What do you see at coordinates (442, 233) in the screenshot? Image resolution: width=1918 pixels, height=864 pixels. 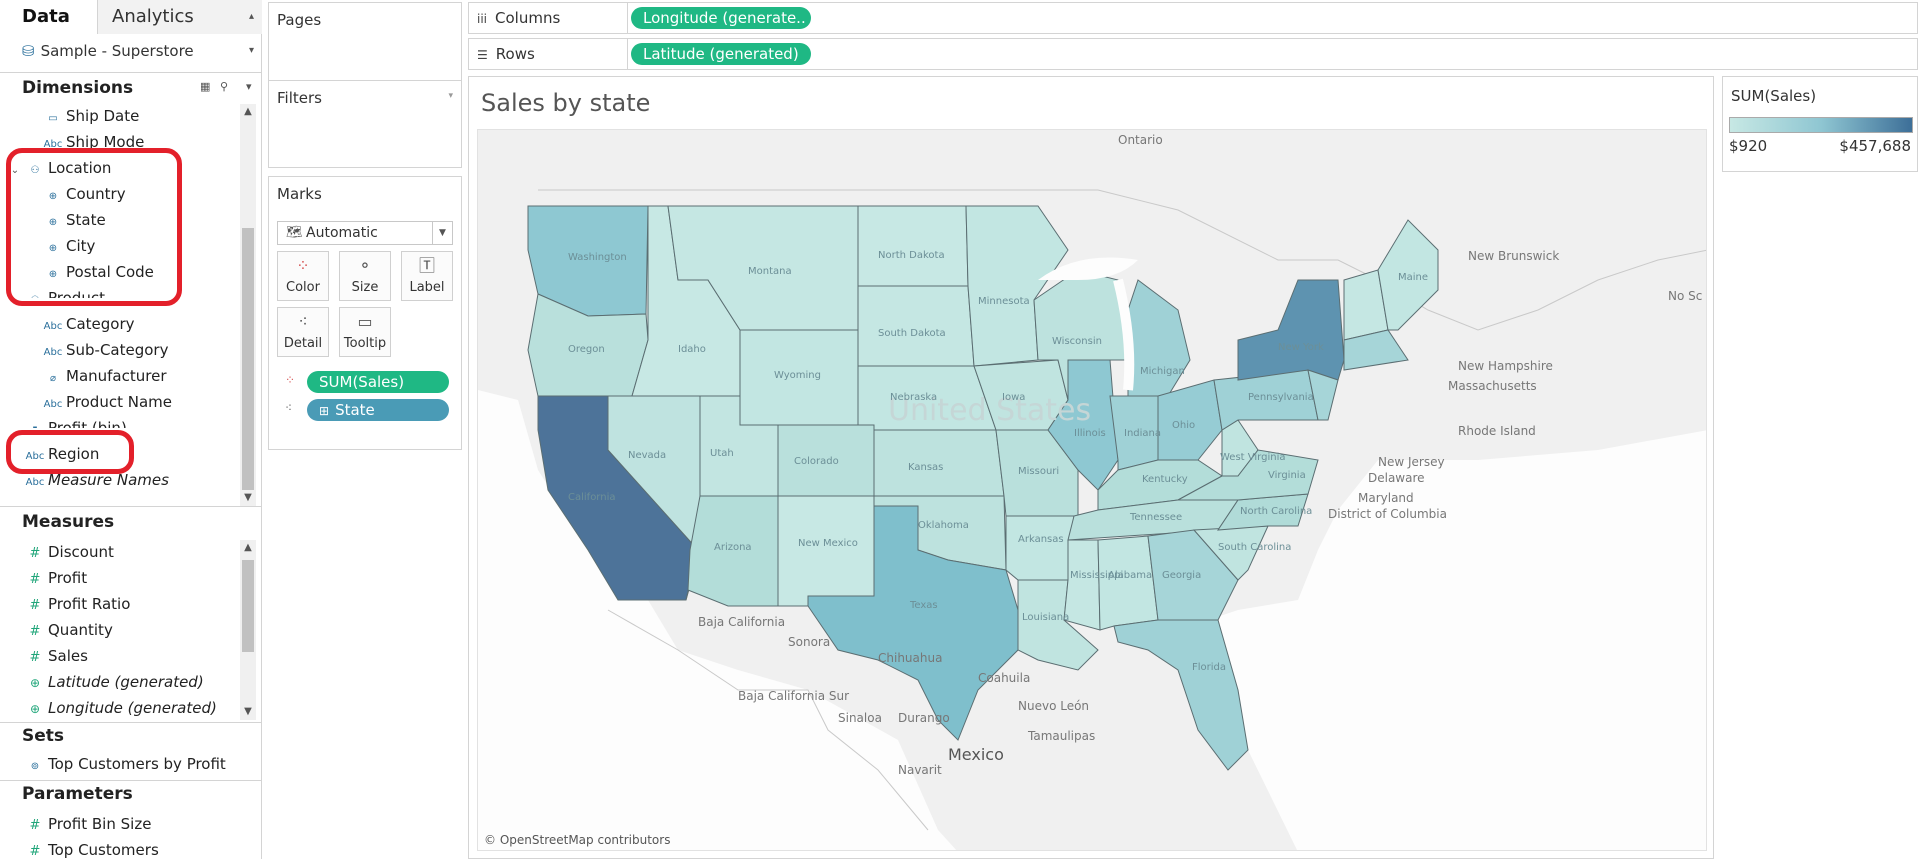 I see `chevron-down-icon: ▼` at bounding box center [442, 233].